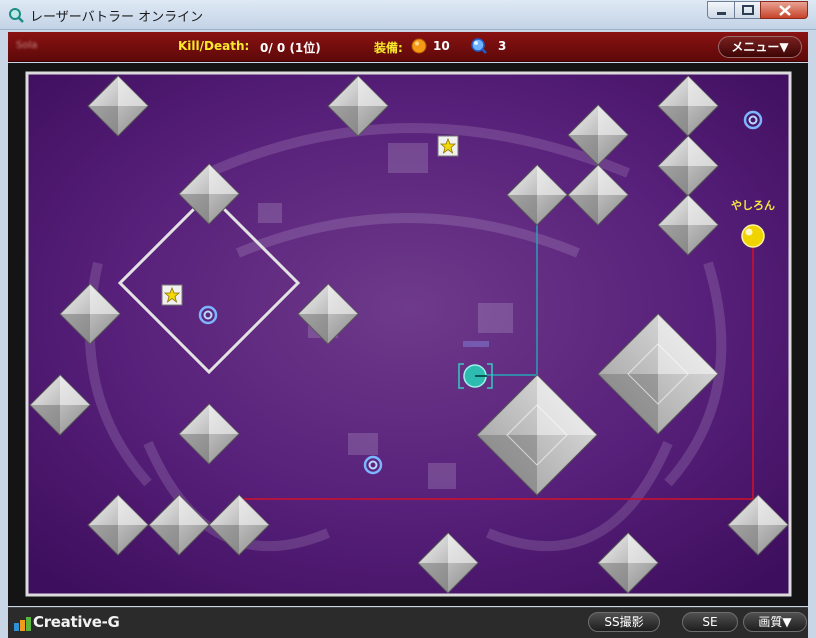 This screenshot has height=638, width=816. Describe the element at coordinates (479, 46) in the screenshot. I see `lens-icon` at that location.